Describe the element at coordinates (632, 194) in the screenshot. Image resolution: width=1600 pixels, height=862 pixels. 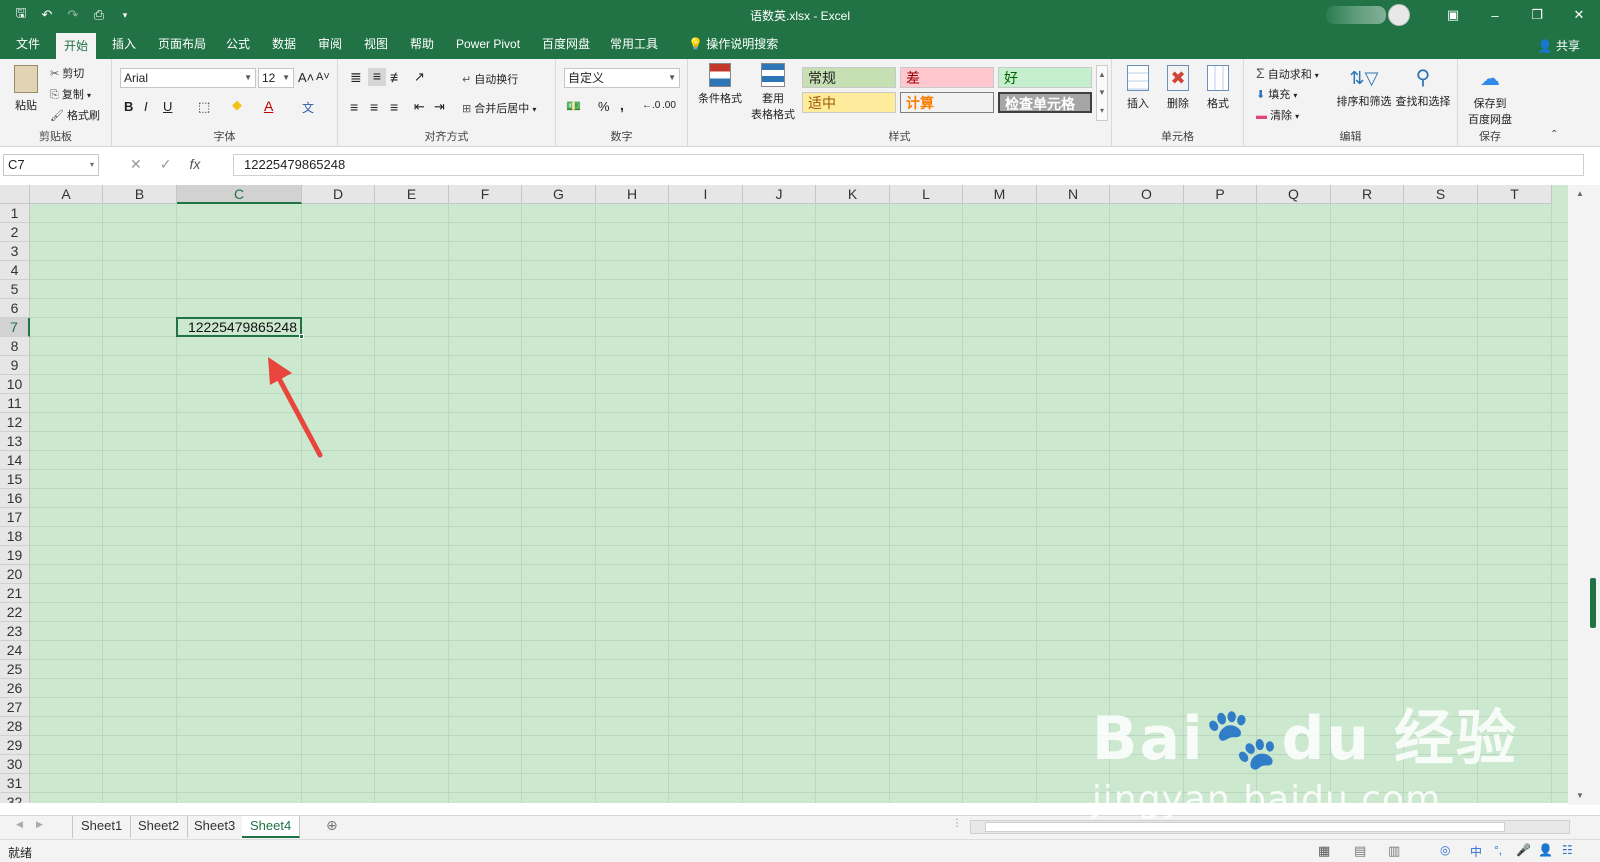
I see `column-header: H` at that location.